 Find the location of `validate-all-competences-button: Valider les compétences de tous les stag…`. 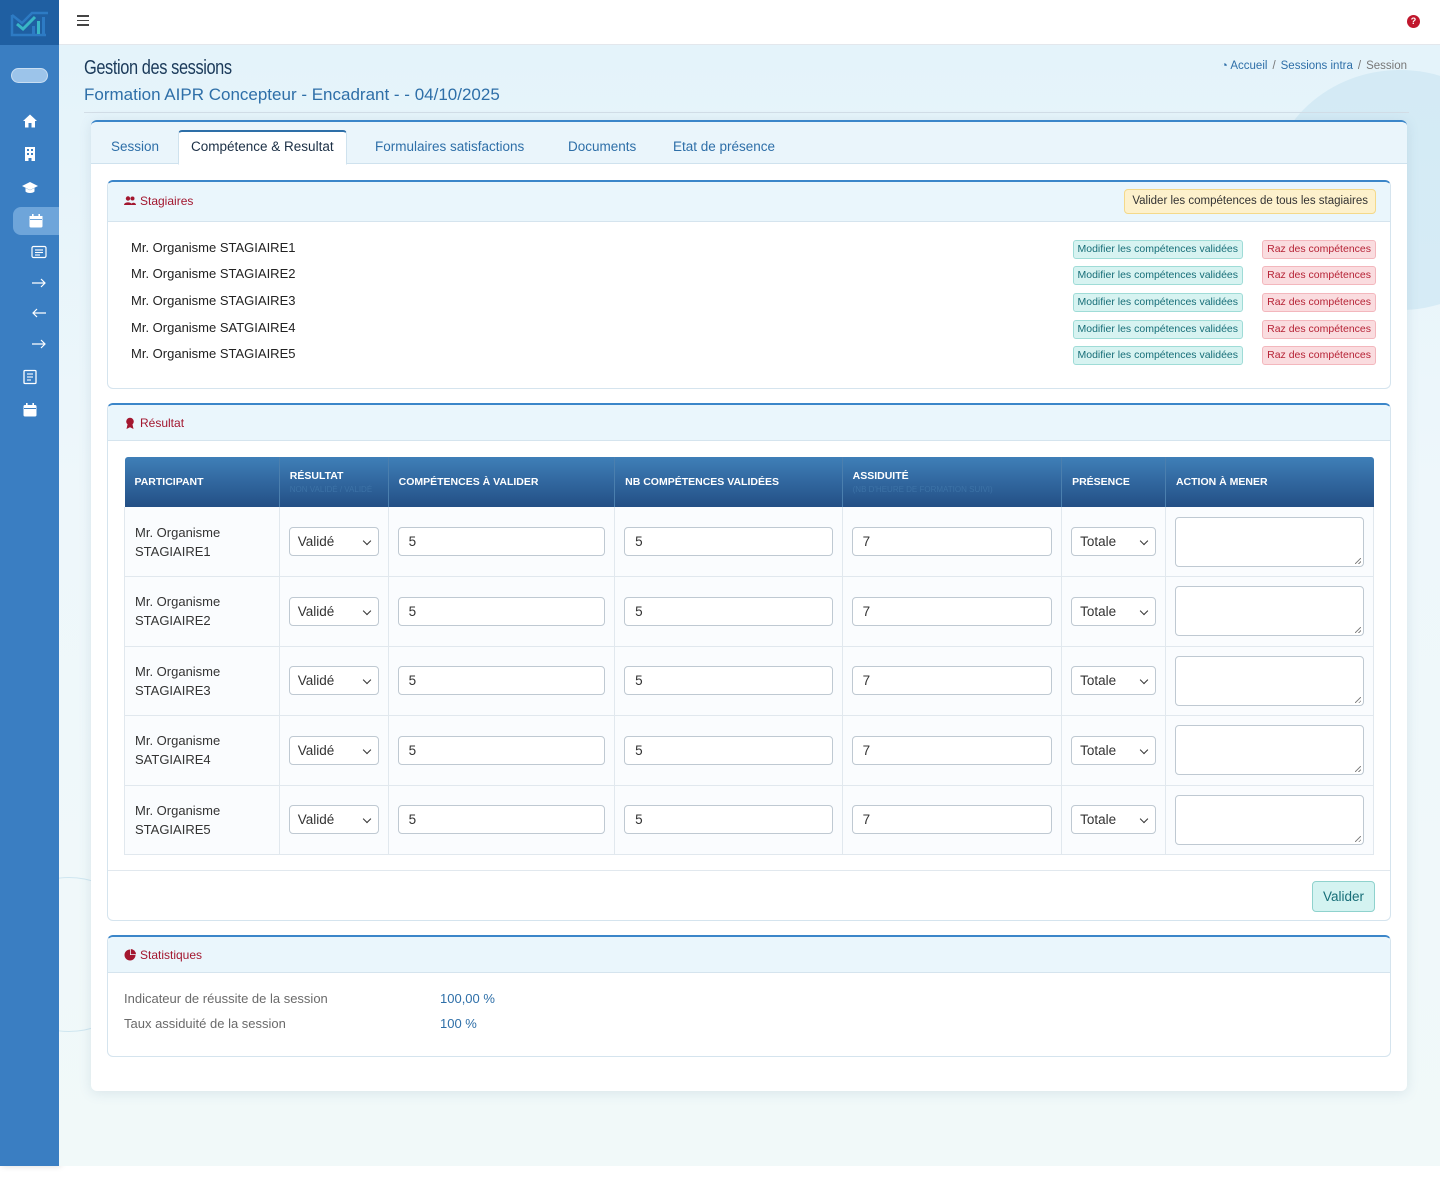

validate-all-competences-button: Valider les compétences de tous les stag… is located at coordinates (1250, 201).